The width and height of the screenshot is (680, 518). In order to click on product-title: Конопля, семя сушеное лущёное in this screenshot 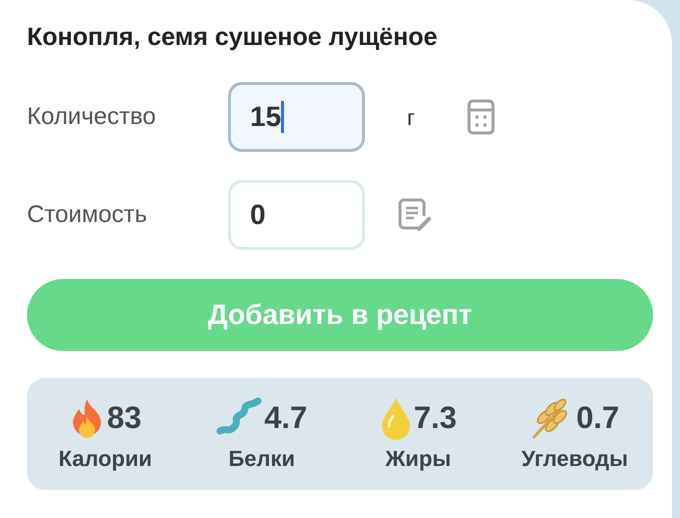, I will do `click(232, 37)`.